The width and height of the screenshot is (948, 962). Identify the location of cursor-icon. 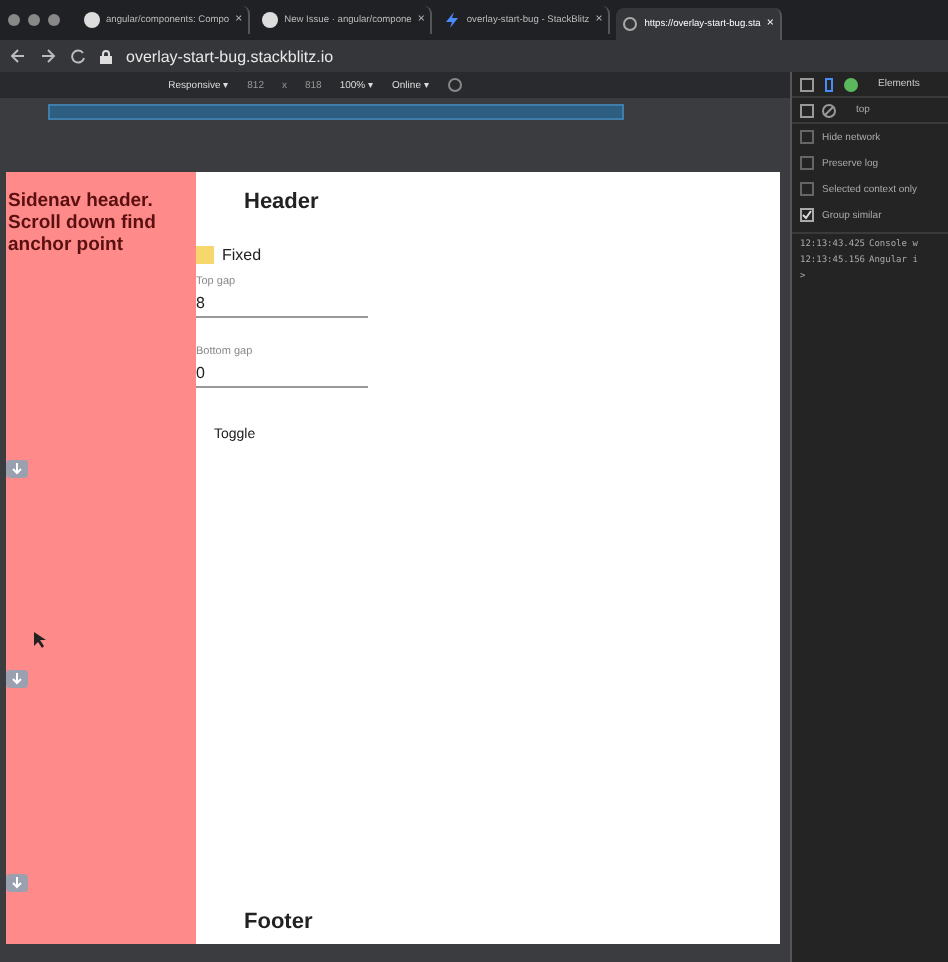
(40, 640).